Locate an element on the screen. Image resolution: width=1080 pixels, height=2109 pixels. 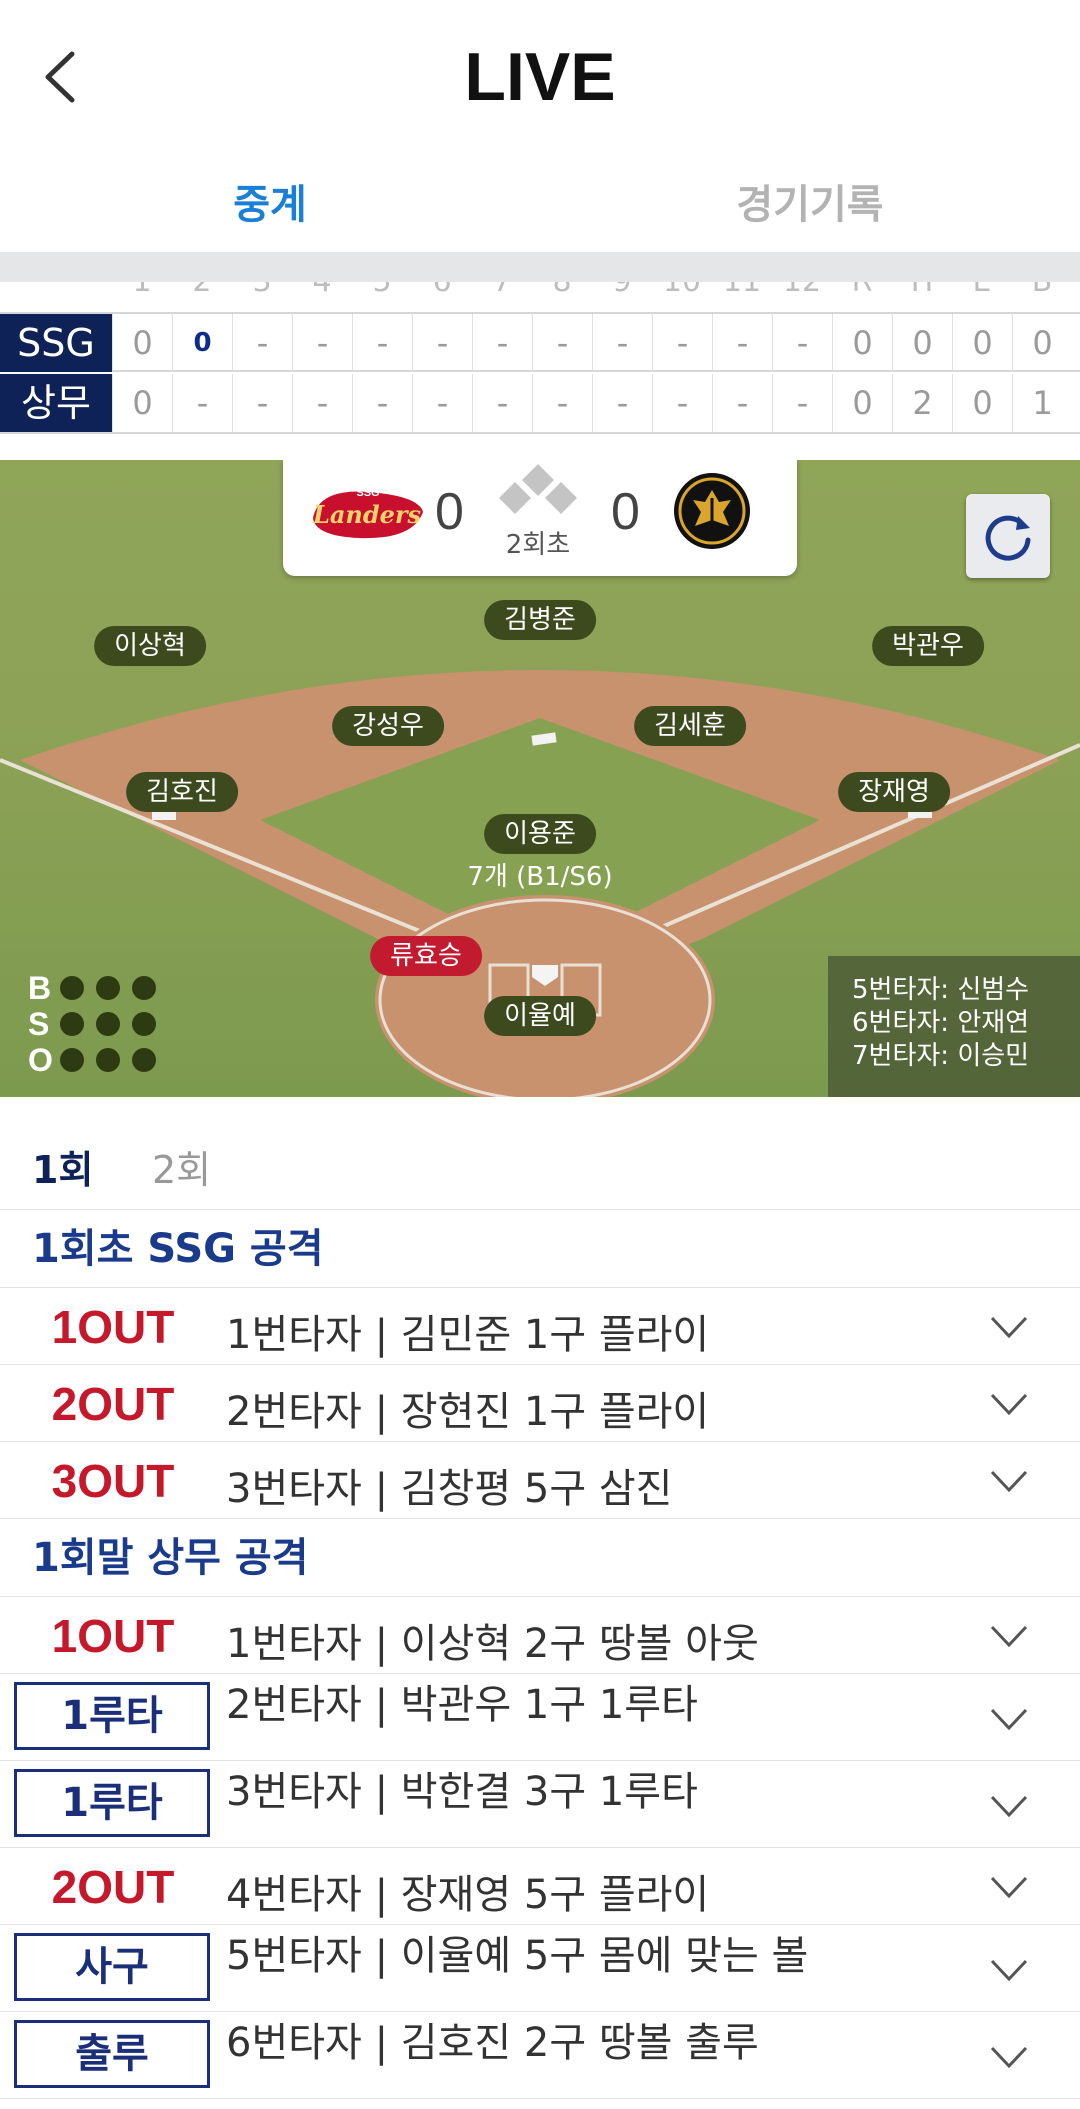
bb-col-header: B is located at coordinates (1042, 289).